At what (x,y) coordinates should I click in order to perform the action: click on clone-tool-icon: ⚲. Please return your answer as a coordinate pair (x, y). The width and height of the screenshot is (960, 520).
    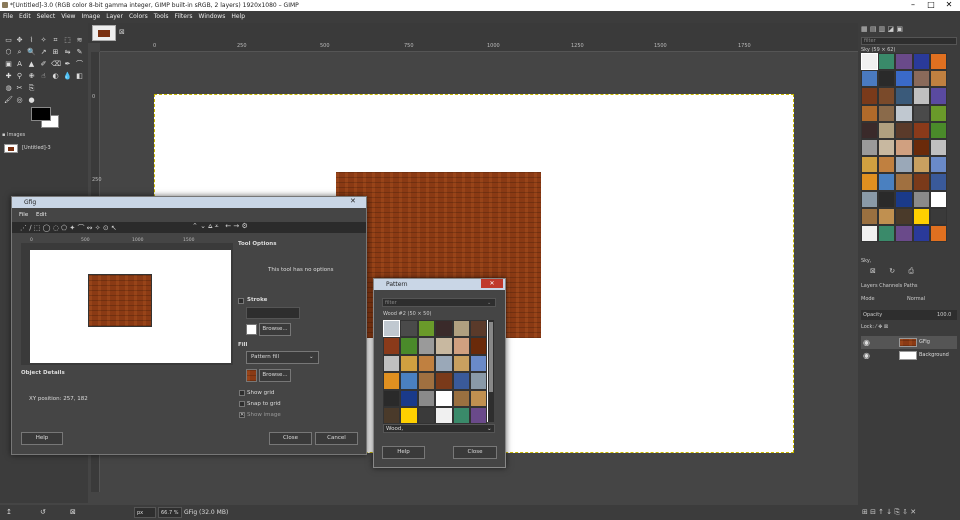
    Looking at the image, I should click on (19, 76).